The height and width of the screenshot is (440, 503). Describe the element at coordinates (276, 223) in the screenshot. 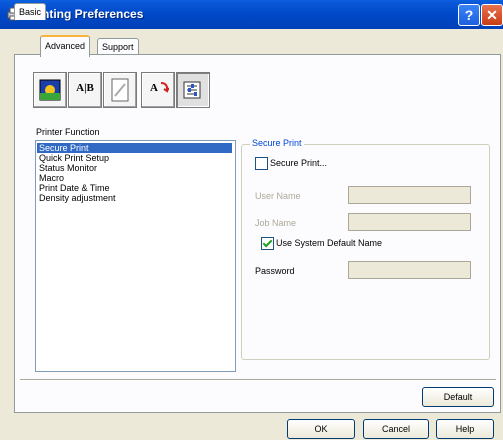

I see `job-name-label: Job Name` at that location.